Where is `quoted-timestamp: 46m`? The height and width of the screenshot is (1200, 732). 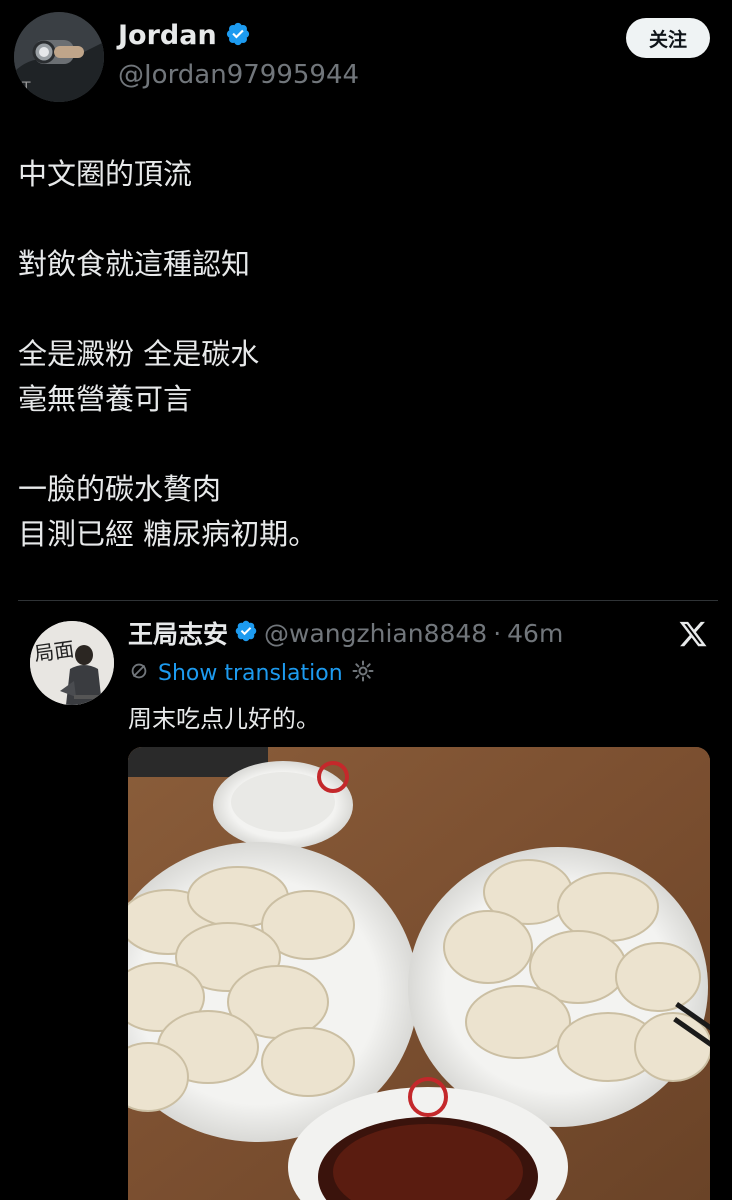 quoted-timestamp: 46m is located at coordinates (535, 633).